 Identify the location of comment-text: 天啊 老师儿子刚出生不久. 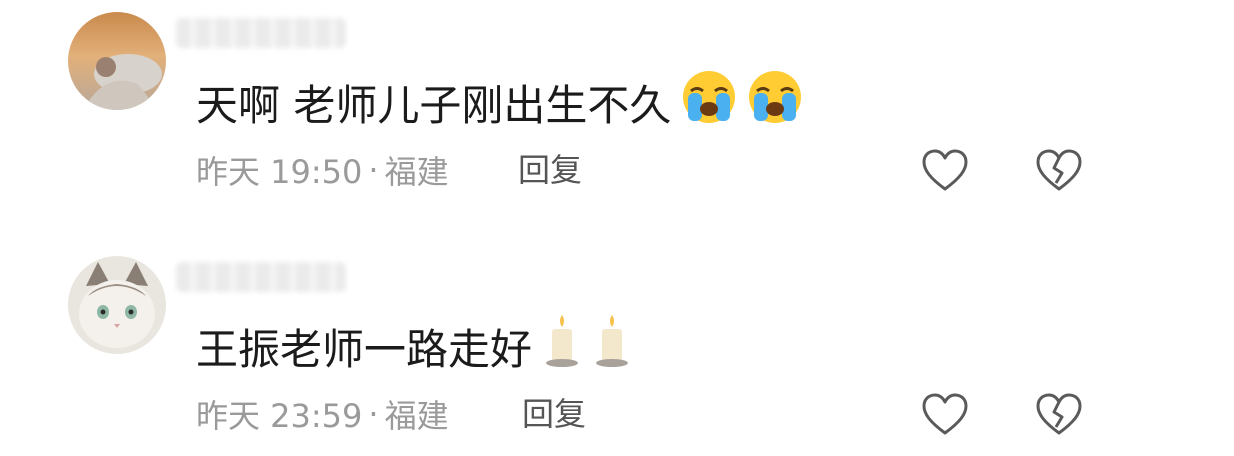
(499, 102).